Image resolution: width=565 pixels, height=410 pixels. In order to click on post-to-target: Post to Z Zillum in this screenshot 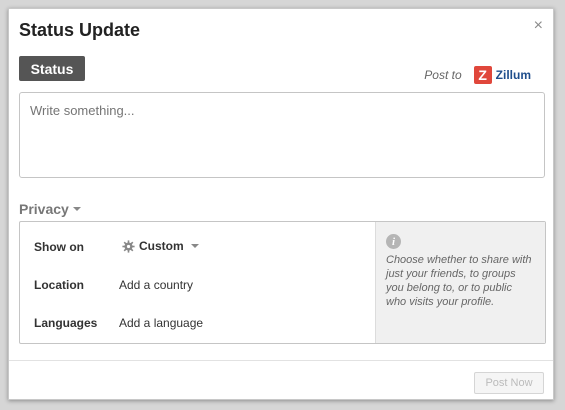, I will do `click(477, 75)`.